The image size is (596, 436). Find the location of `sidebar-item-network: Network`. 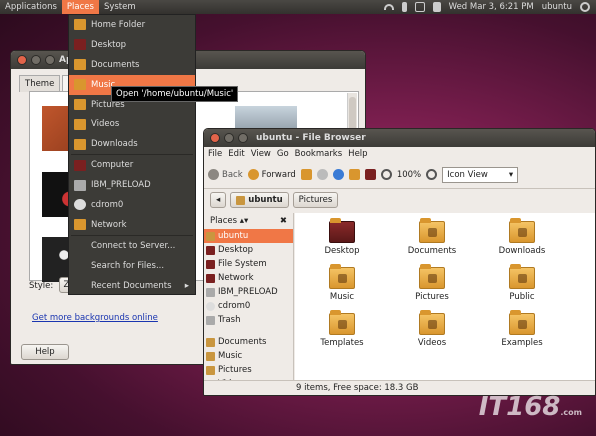

sidebar-item-network: Network is located at coordinates (248, 278).